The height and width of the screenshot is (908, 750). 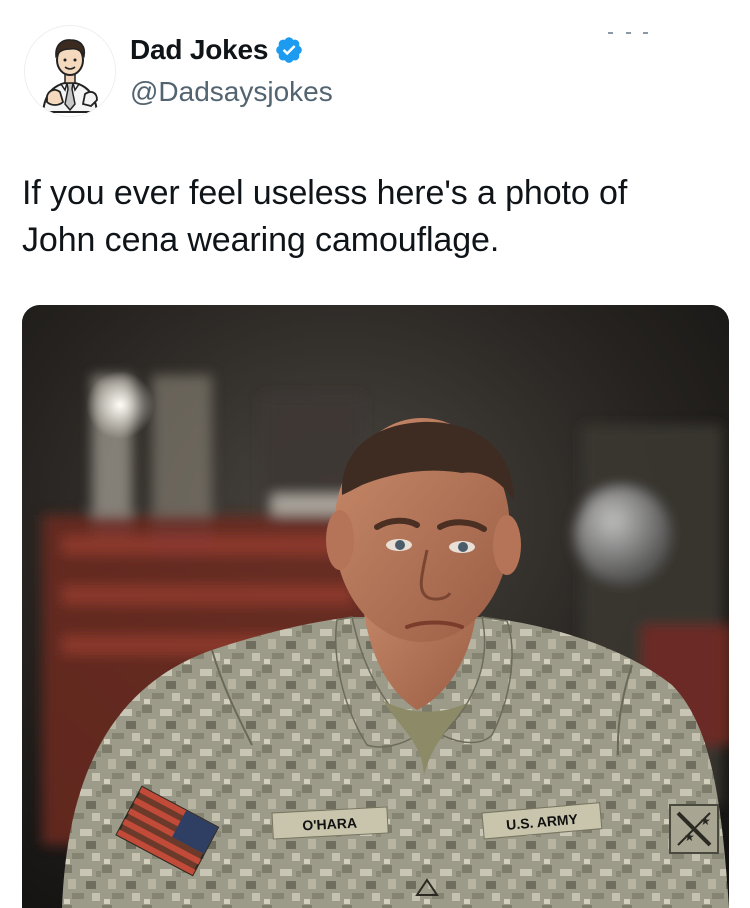 What do you see at coordinates (199, 50) in the screenshot?
I see `author-name-text: Dad Jokes` at bounding box center [199, 50].